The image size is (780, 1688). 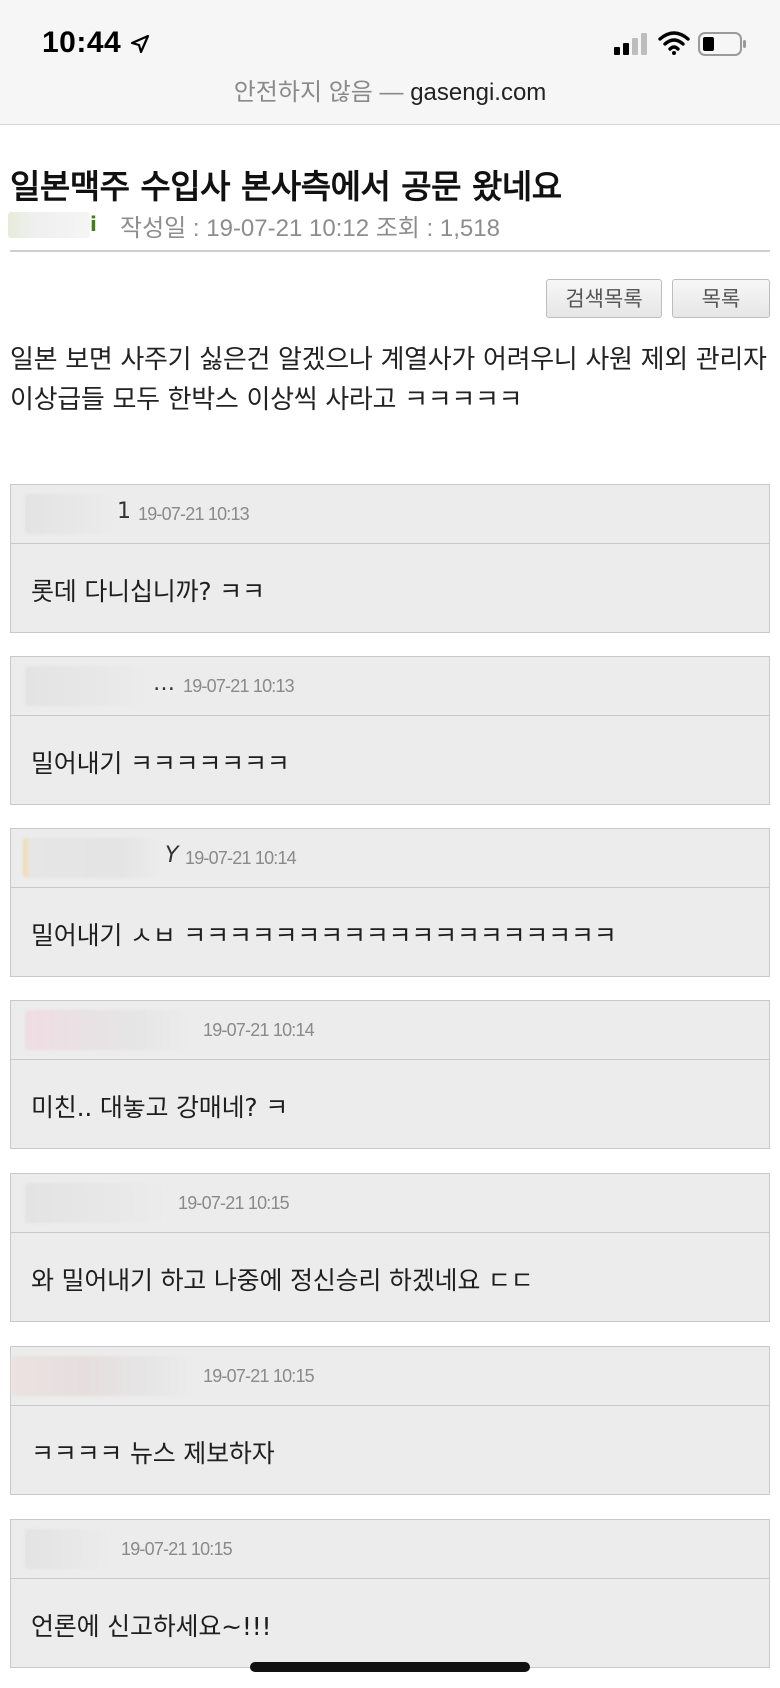 I want to click on url-bar: 안전하지 않음 — gasengi.com, so click(x=390, y=89).